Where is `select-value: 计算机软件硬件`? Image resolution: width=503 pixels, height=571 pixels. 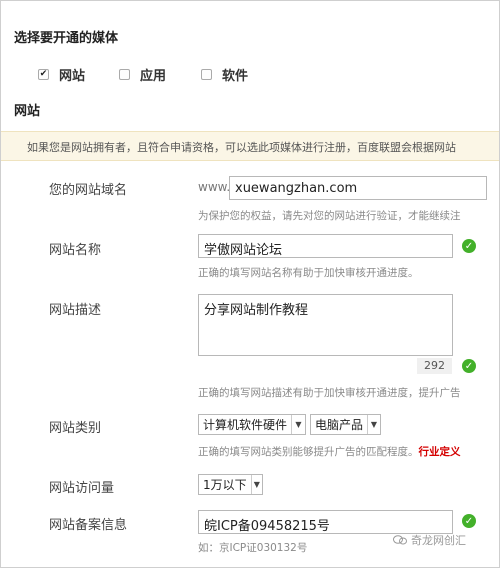 select-value: 计算机软件硬件 is located at coordinates (245, 425).